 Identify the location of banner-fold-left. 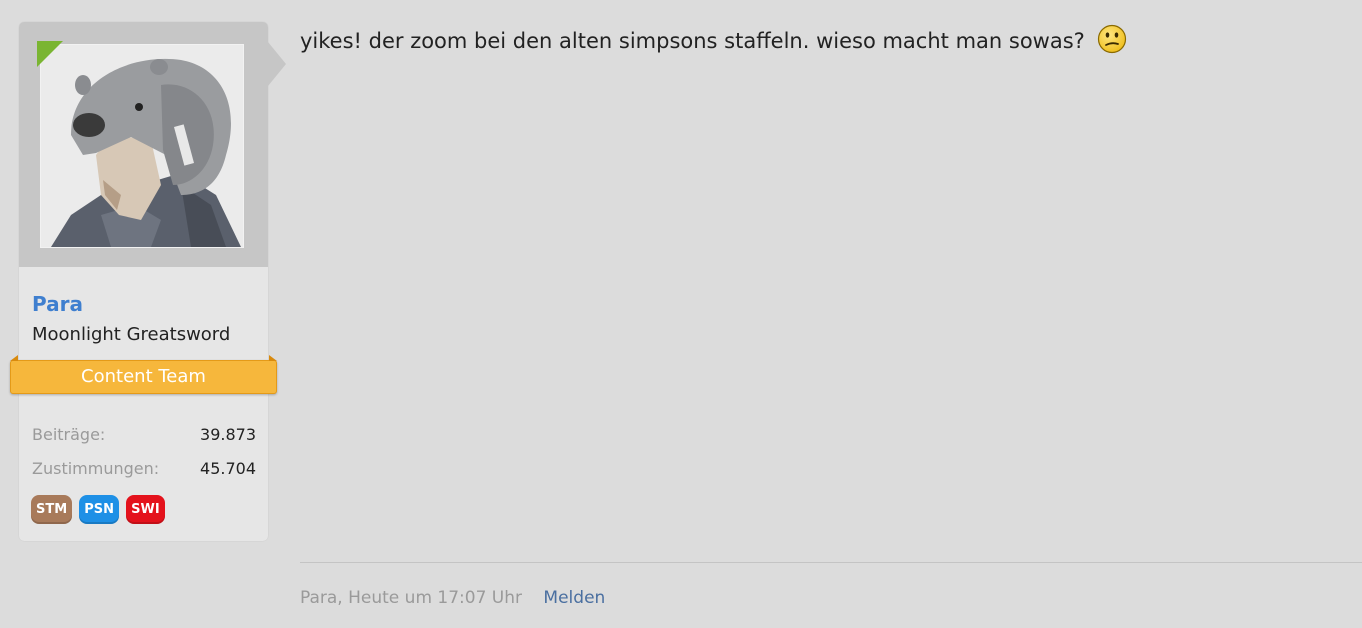
(14, 358).